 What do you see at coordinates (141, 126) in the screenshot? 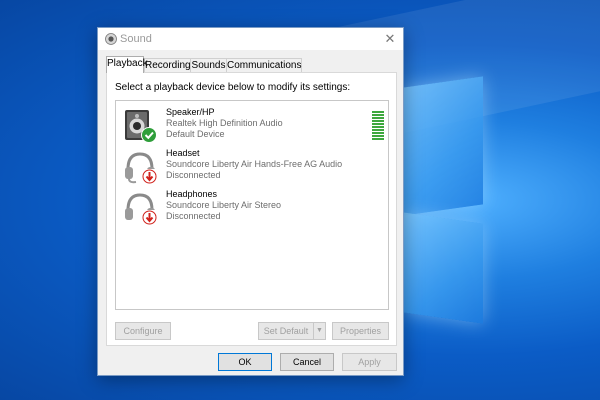
I see `speaker-icon` at bounding box center [141, 126].